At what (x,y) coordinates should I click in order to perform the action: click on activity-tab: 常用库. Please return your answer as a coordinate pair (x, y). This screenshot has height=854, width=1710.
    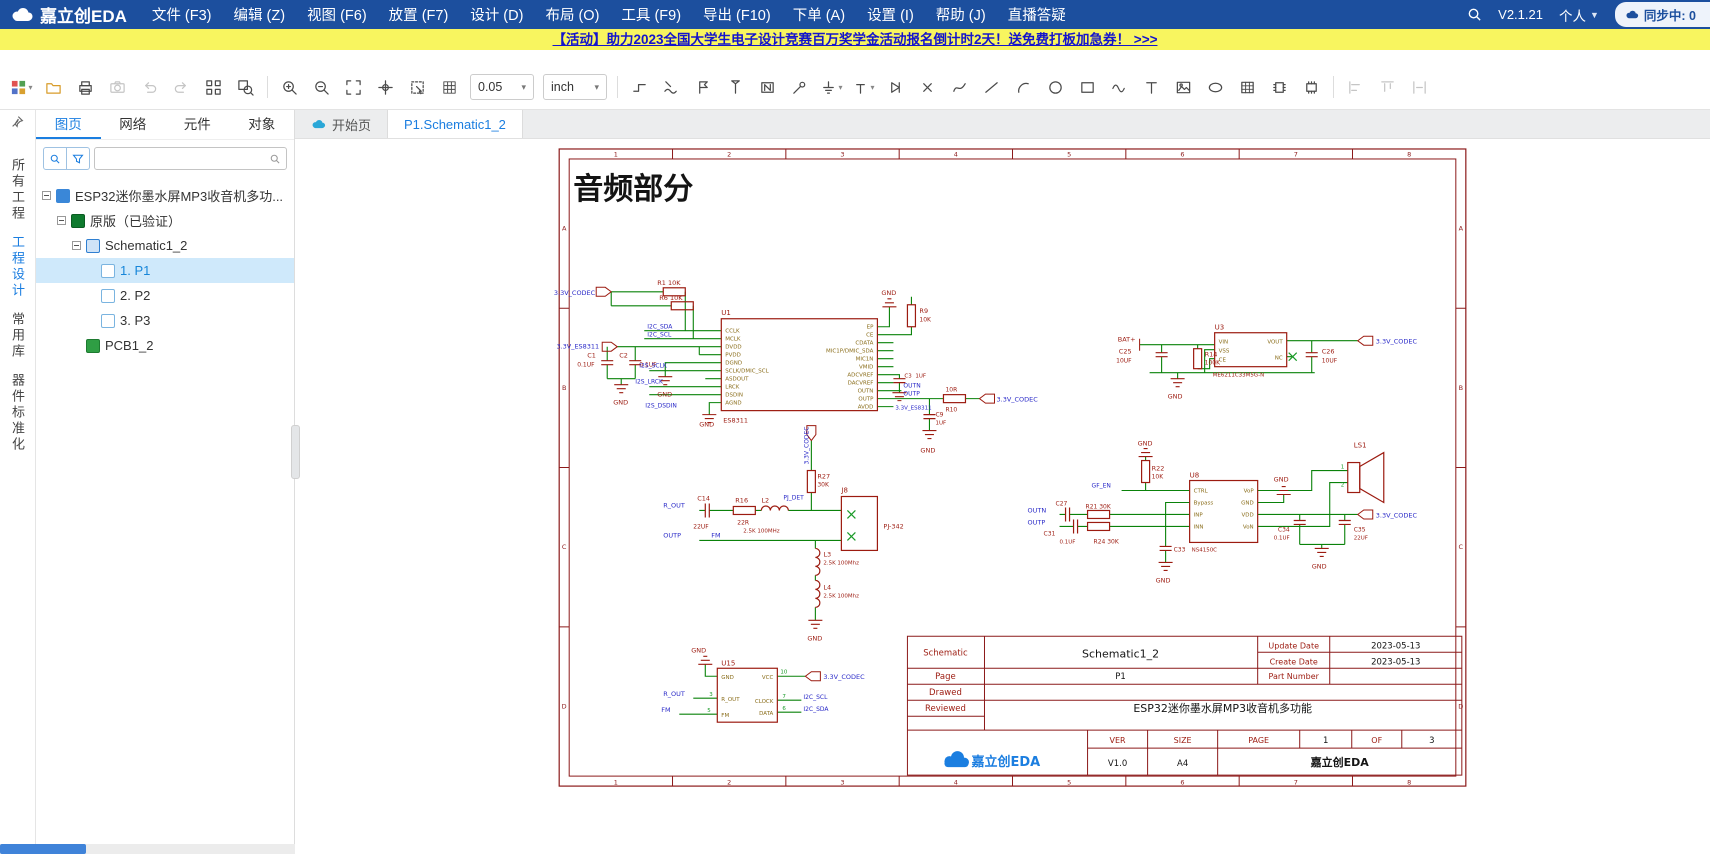
    Looking at the image, I should click on (17, 336).